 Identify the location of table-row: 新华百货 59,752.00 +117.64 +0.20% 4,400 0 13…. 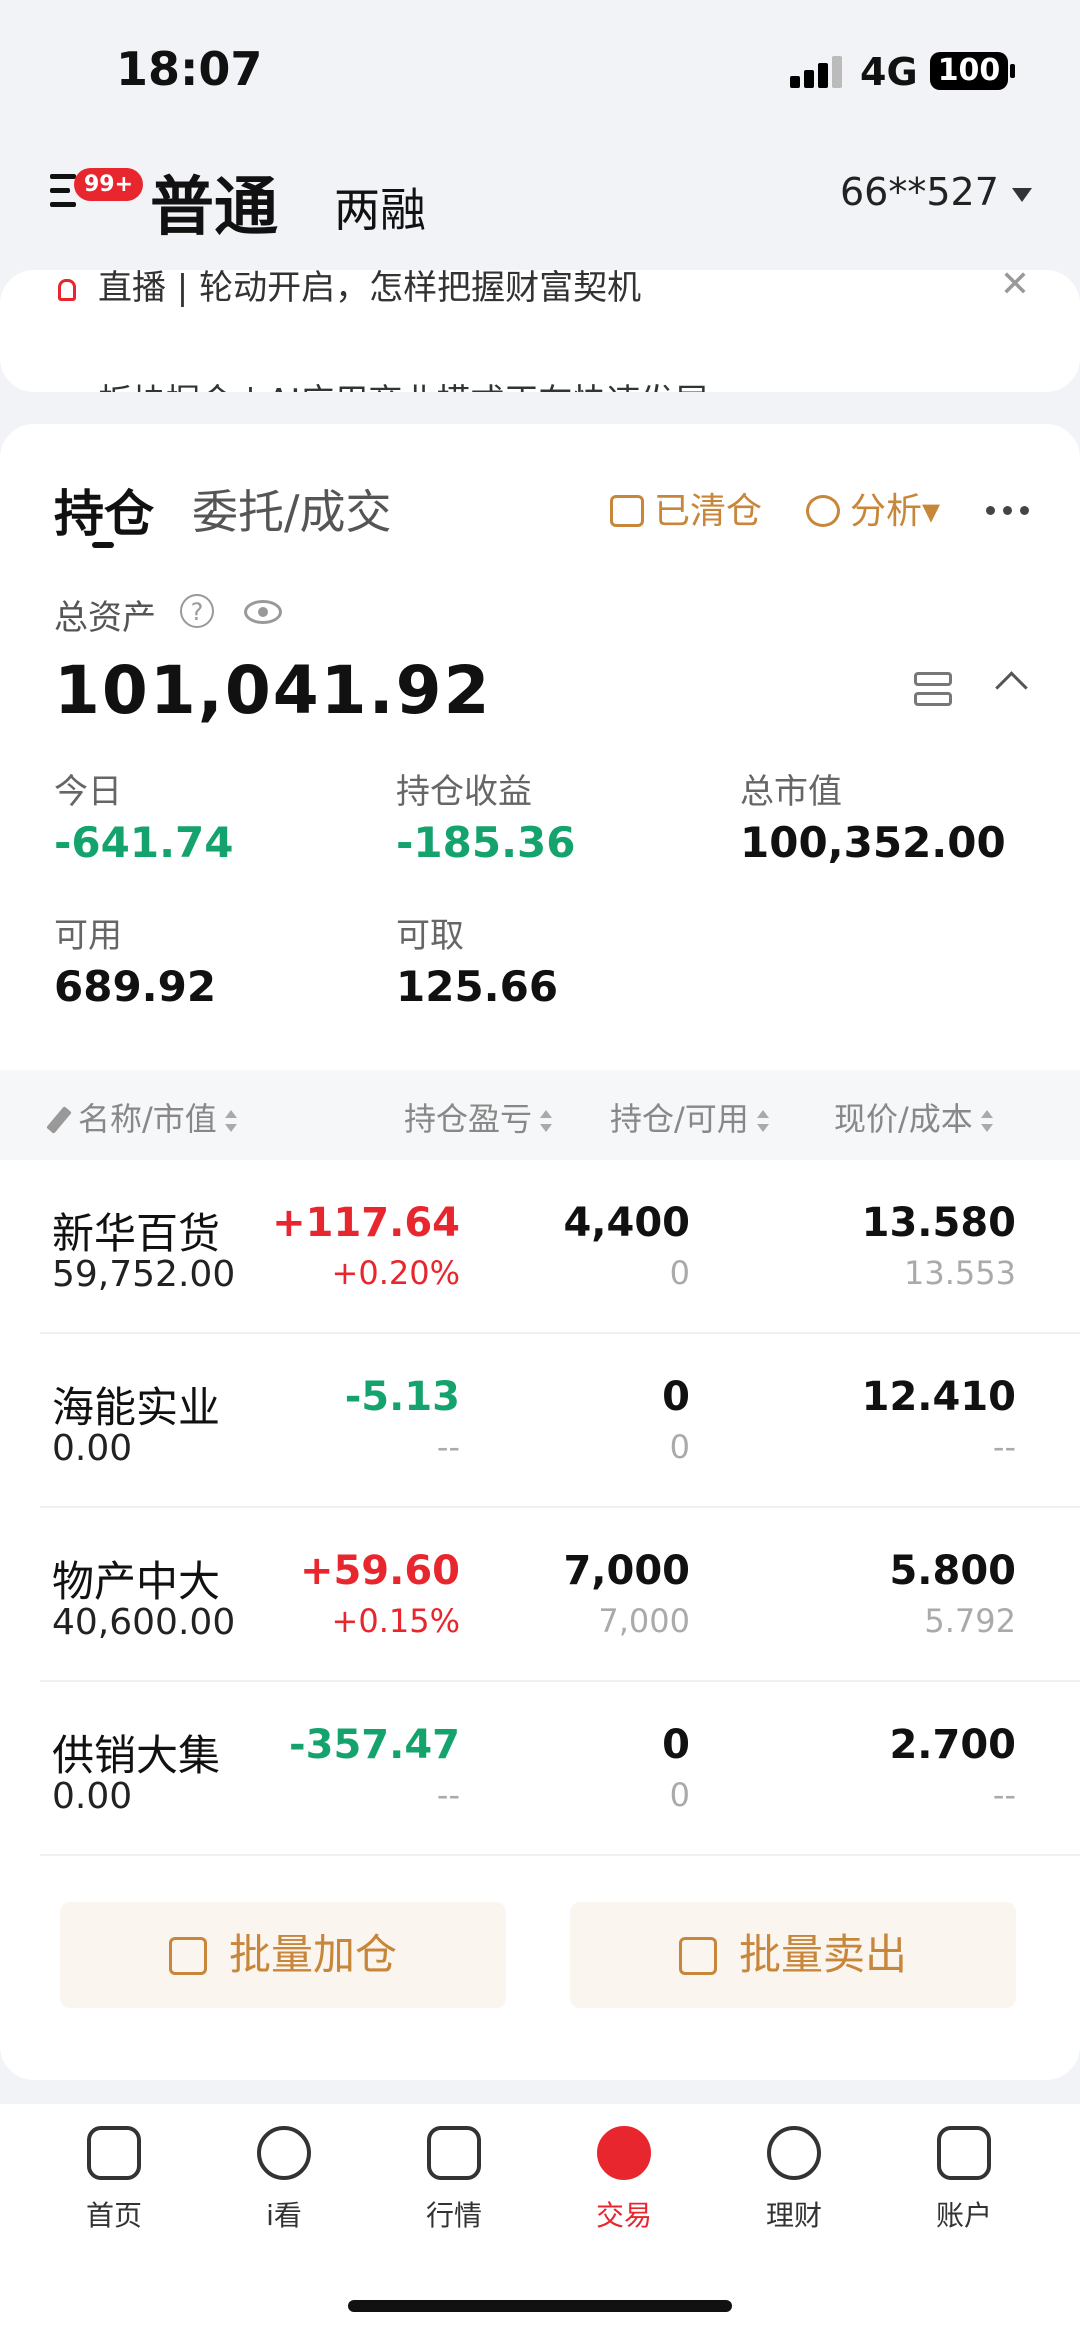
(560, 1247).